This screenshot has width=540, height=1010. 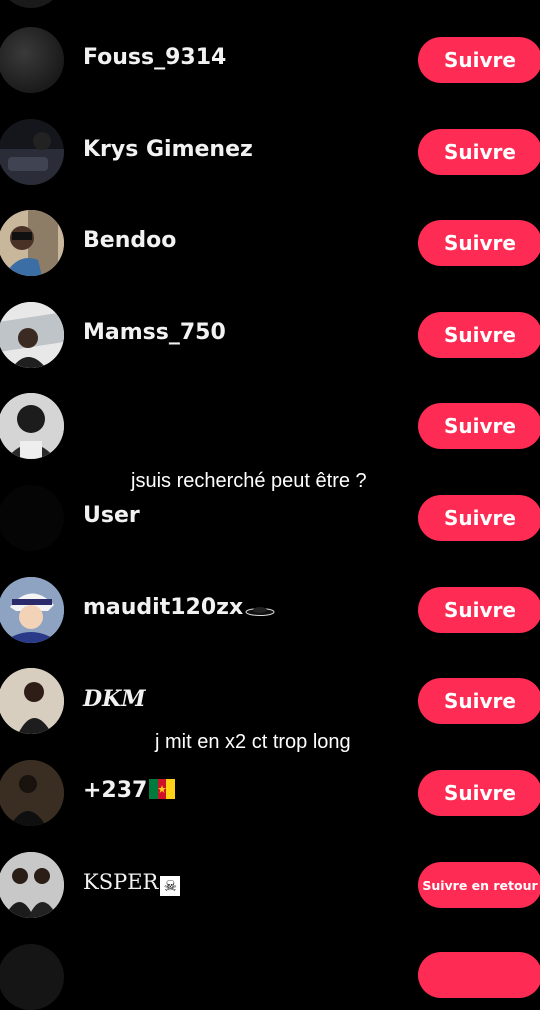 I want to click on username: +237, so click(x=129, y=790).